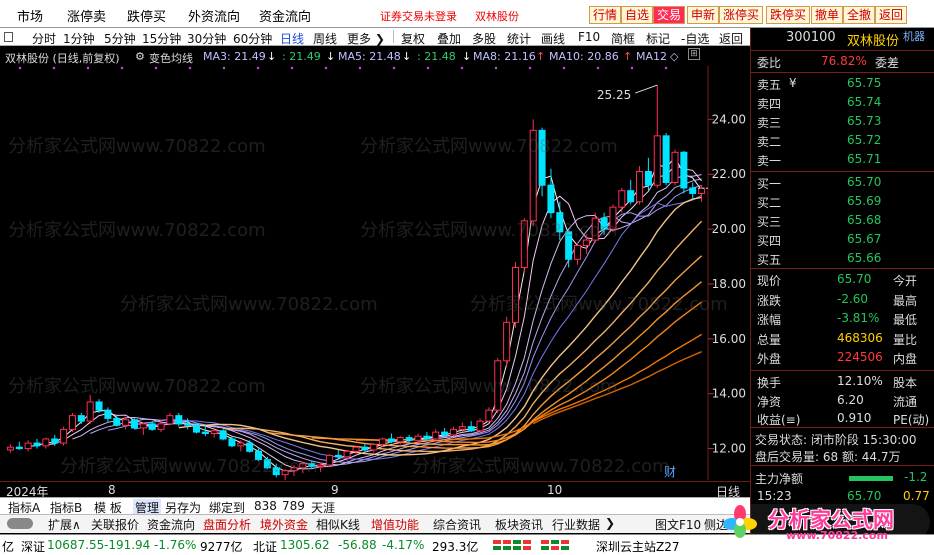 This screenshot has height=555, width=934. What do you see at coordinates (637, 15) in the screenshot?
I see `btn-watchlist: 自选` at bounding box center [637, 15].